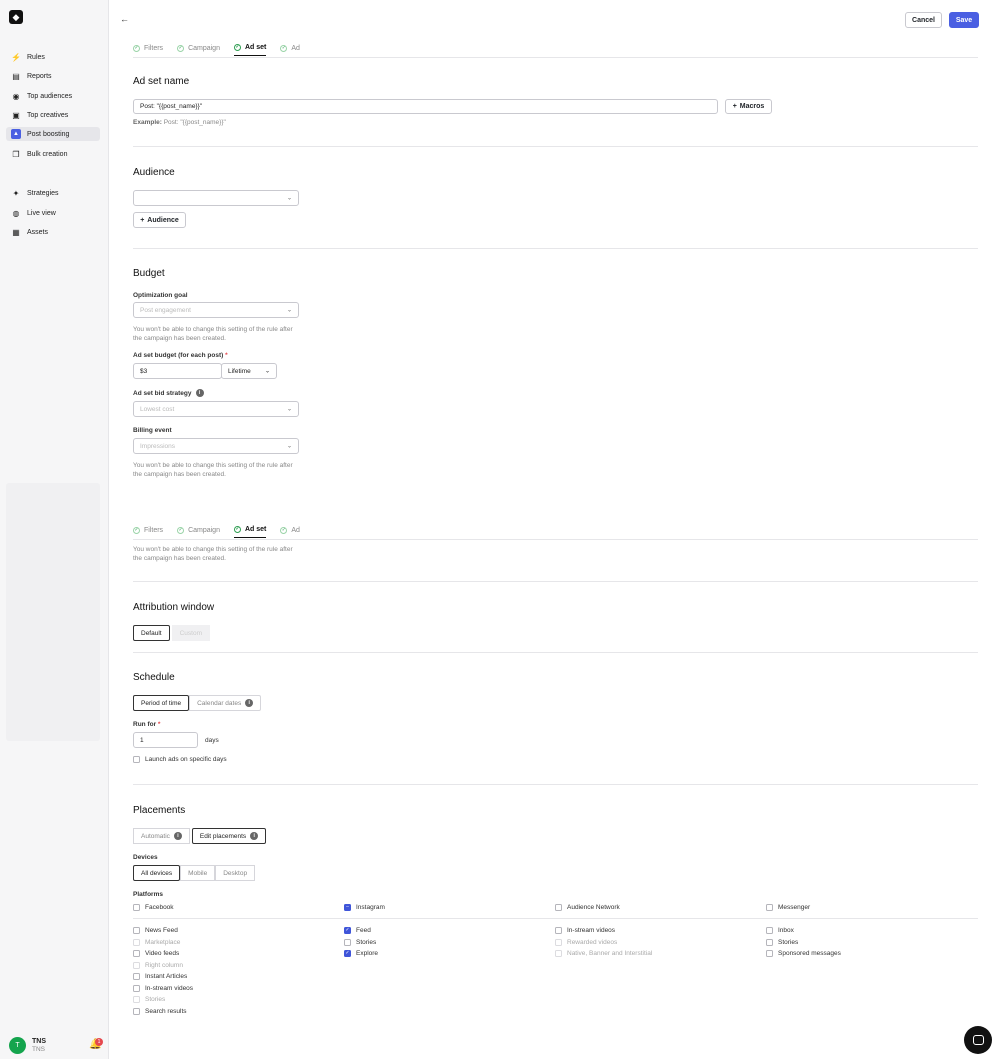 Image resolution: width=1000 pixels, height=1059 pixels. Describe the element at coordinates (38, 232) in the screenshot. I see `sidebar-item-label: Assets` at that location.